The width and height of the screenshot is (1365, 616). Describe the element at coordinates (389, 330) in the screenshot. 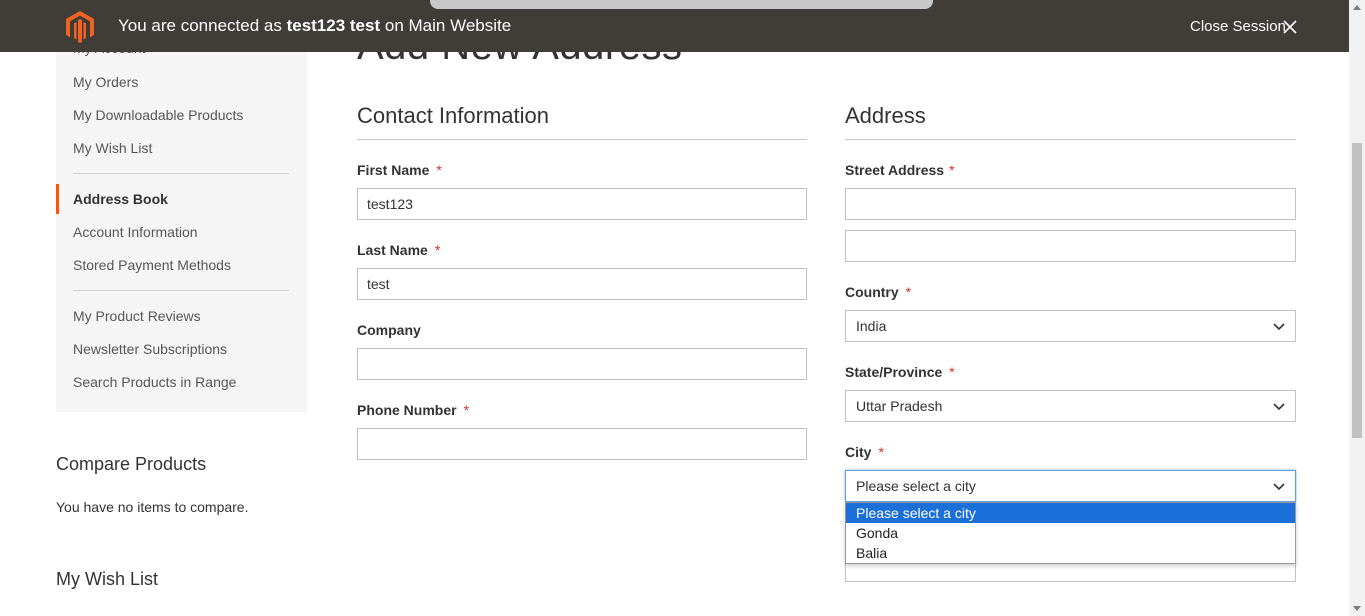

I see `company-label: Company` at that location.